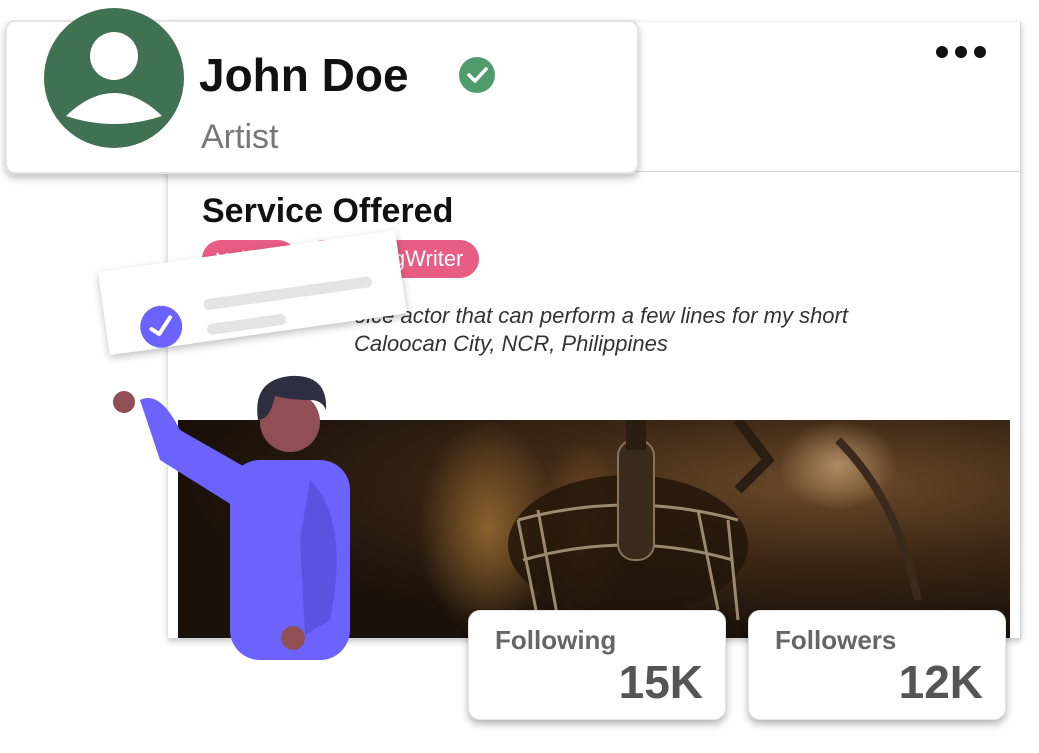 This screenshot has height=753, width=1039. I want to click on followers-stat-card: Followers 12K, so click(877, 665).